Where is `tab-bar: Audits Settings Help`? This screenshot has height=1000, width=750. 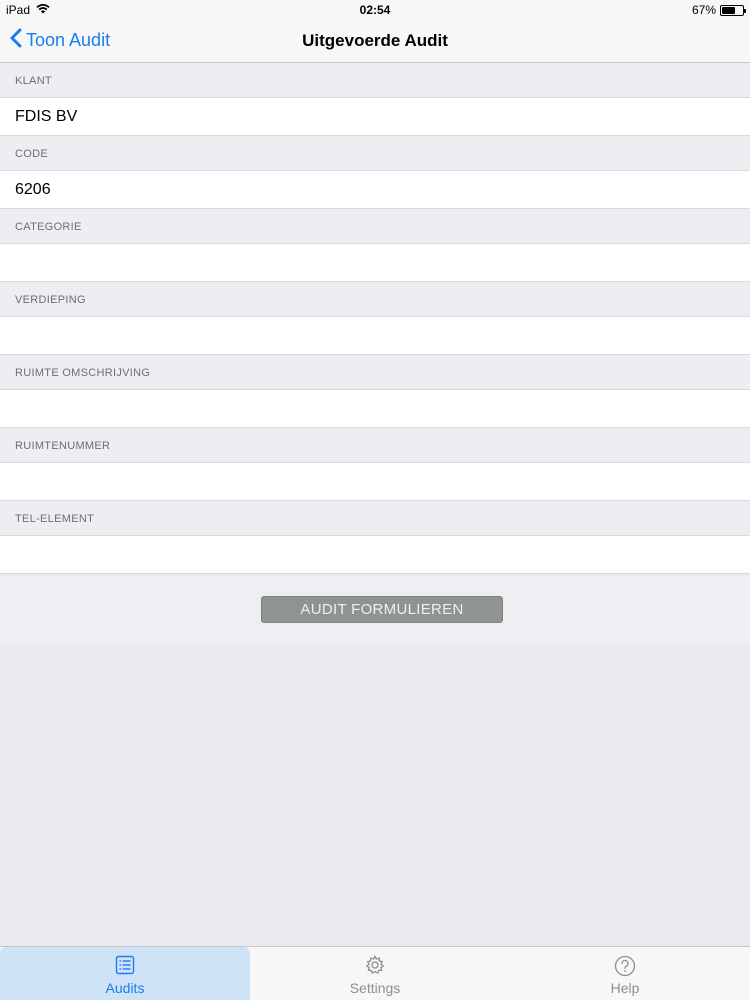 tab-bar: Audits Settings Help is located at coordinates (375, 973).